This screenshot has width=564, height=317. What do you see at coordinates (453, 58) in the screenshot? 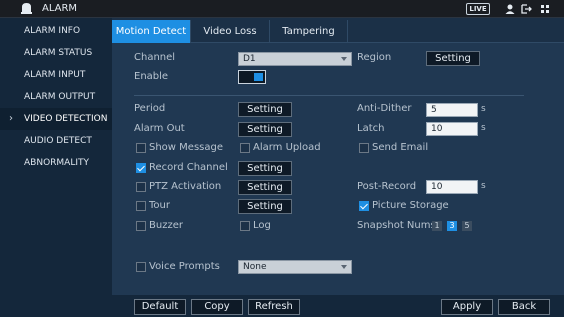
I see `region-setting-button: Setting` at bounding box center [453, 58].